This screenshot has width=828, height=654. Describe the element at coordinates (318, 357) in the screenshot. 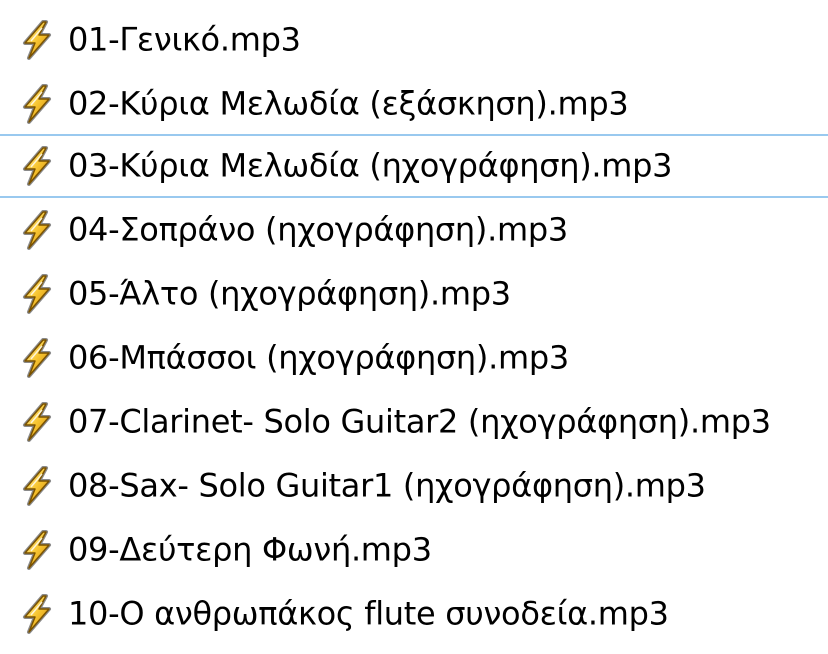

I see `file-name: 06-Μπάσσοι (ηχογράφηση).mp3` at that location.